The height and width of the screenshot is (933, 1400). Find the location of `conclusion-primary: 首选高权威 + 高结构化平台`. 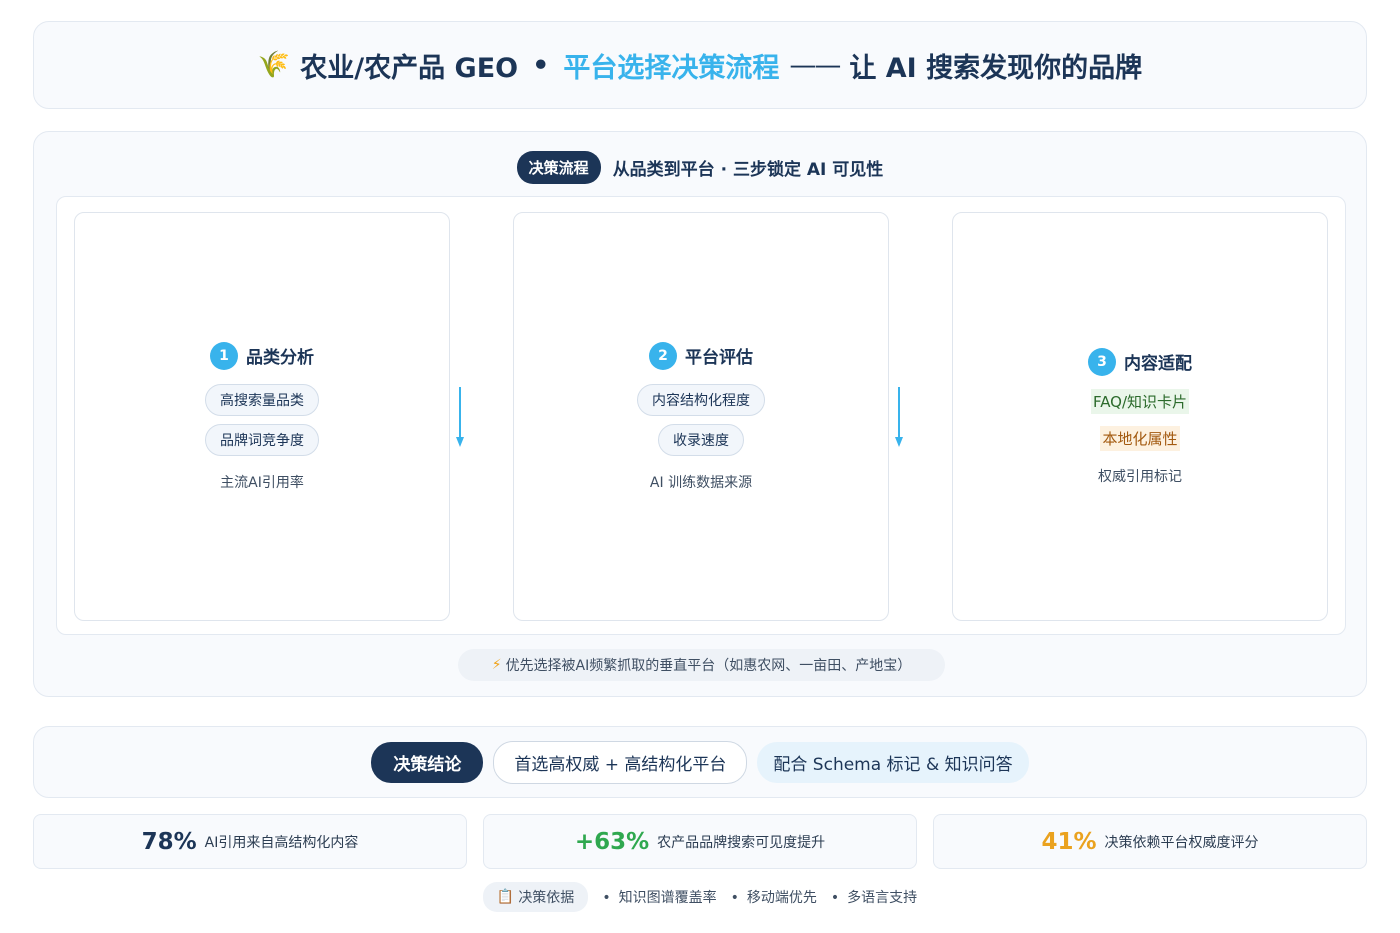

conclusion-primary: 首选高权威 + 高结构化平台 is located at coordinates (620, 762).